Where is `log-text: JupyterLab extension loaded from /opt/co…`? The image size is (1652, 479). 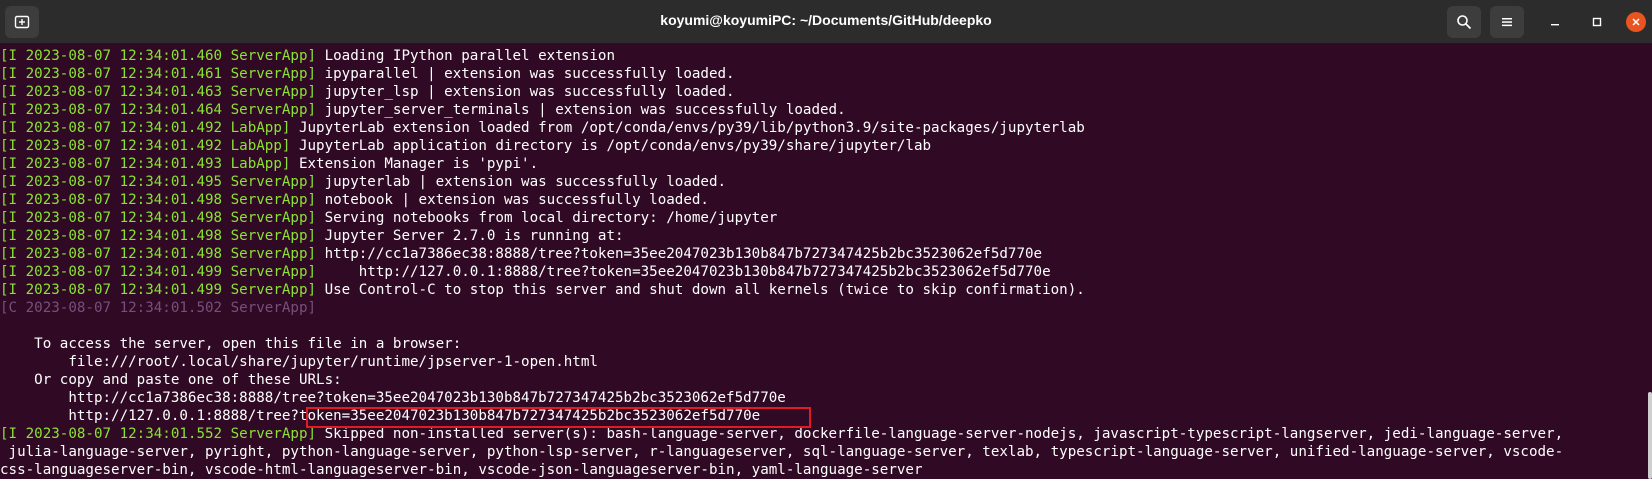 log-text: JupyterLab extension loaded from /opt/co… is located at coordinates (687, 128).